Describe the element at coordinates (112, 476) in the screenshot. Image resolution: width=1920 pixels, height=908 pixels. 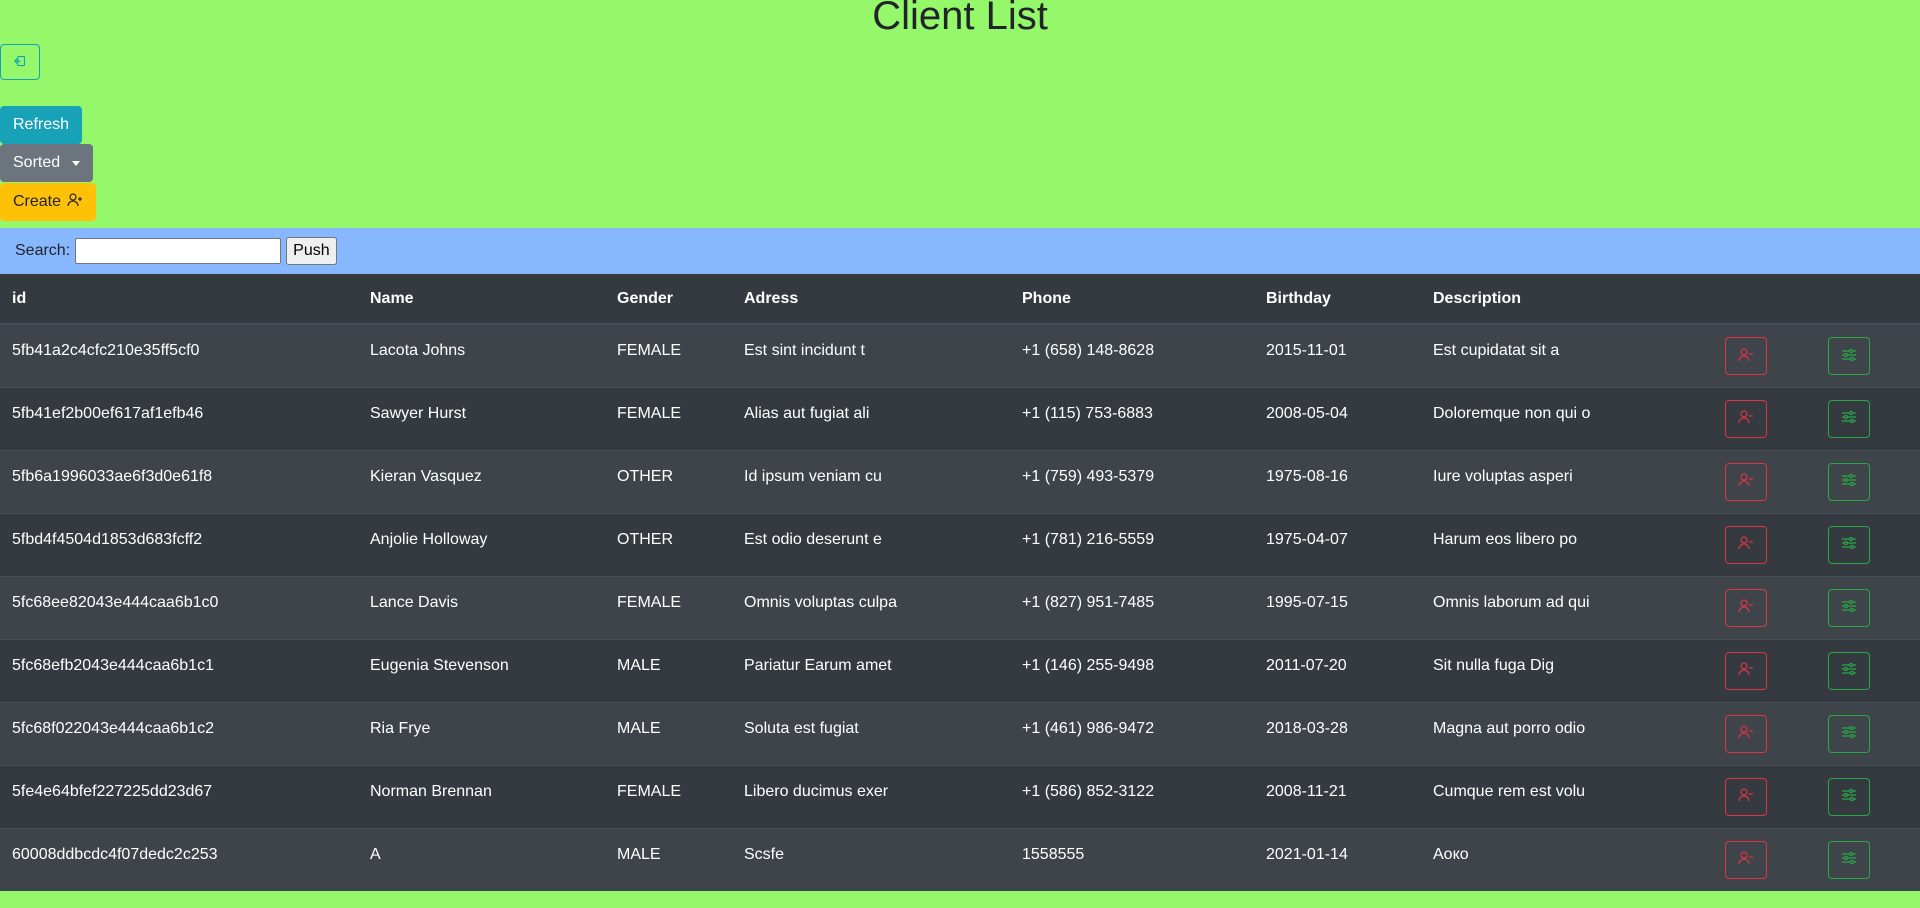
I see `cell-id: 5fb6a1996033ae6f3d0e61f8` at that location.